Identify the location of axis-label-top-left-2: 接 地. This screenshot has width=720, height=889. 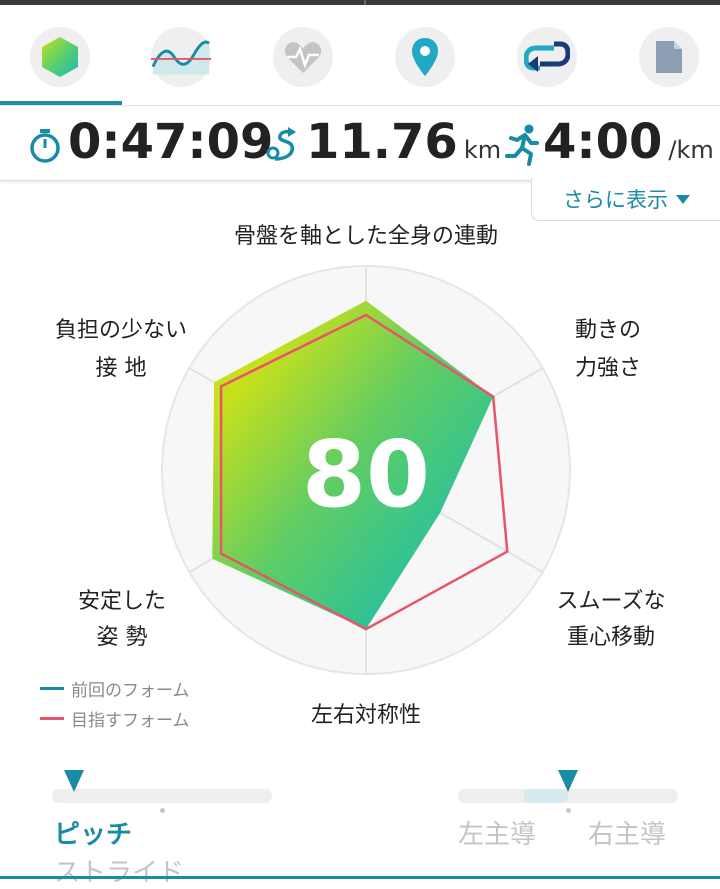
(121, 368).